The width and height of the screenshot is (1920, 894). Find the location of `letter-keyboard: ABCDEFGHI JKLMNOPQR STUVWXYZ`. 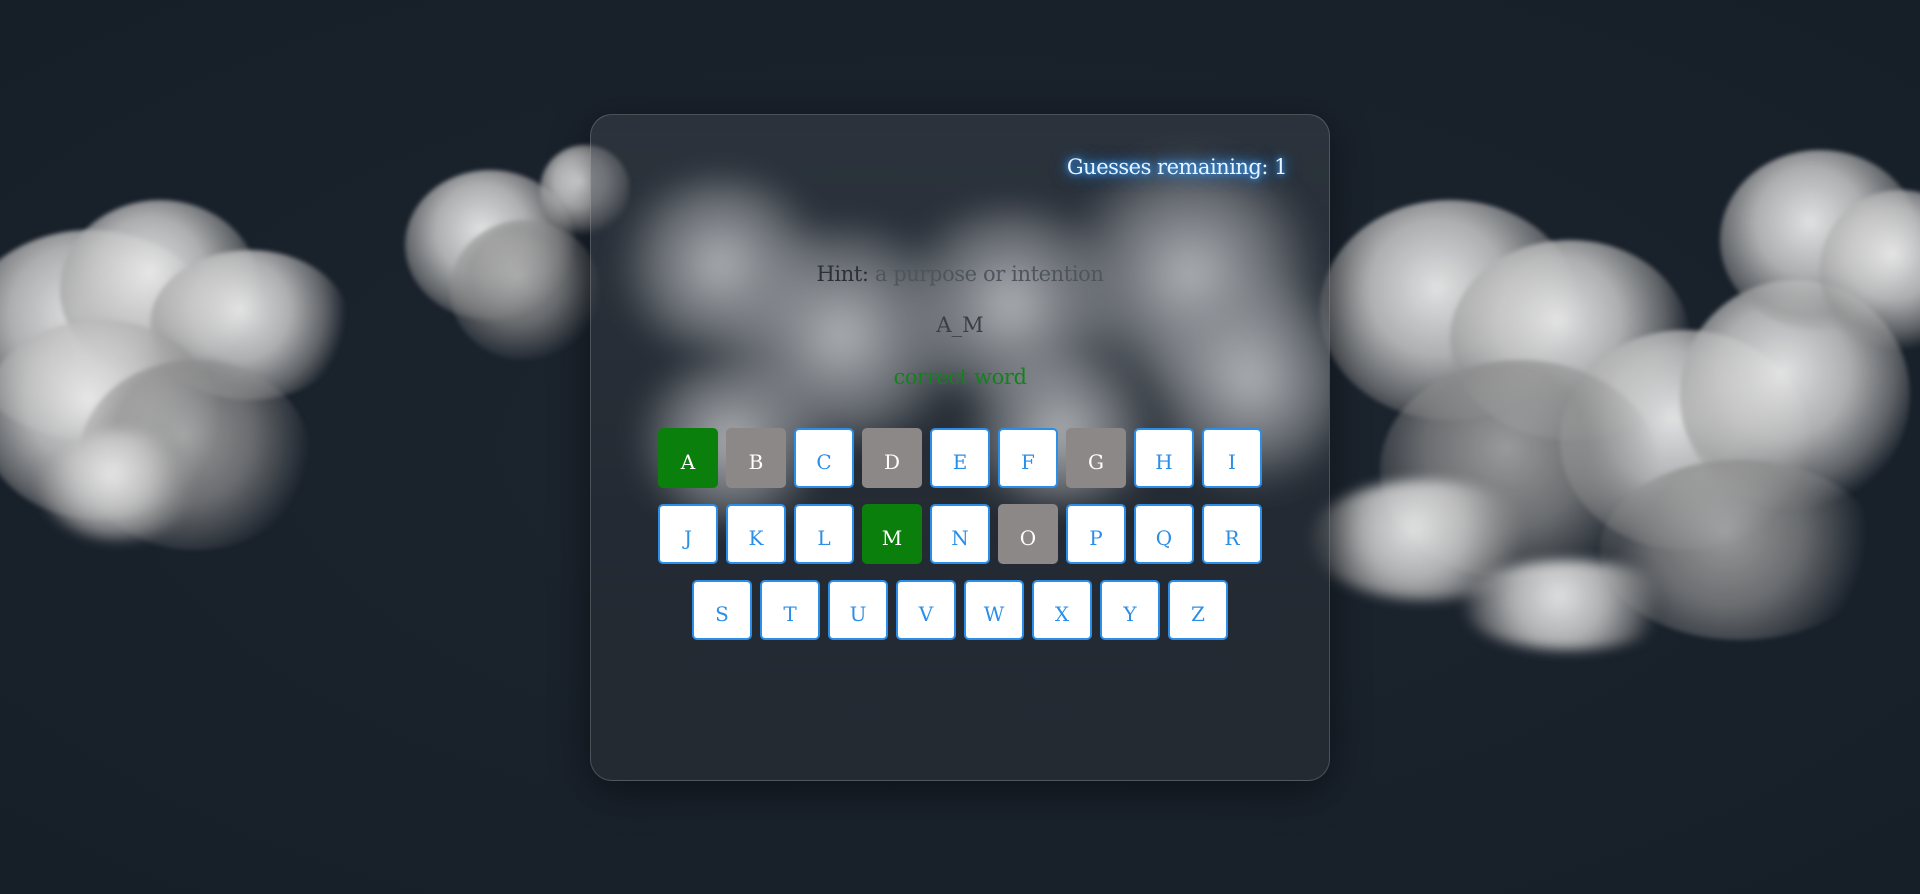

letter-keyboard: ABCDEFGHI JKLMNOPQR STUVWXYZ is located at coordinates (960, 542).